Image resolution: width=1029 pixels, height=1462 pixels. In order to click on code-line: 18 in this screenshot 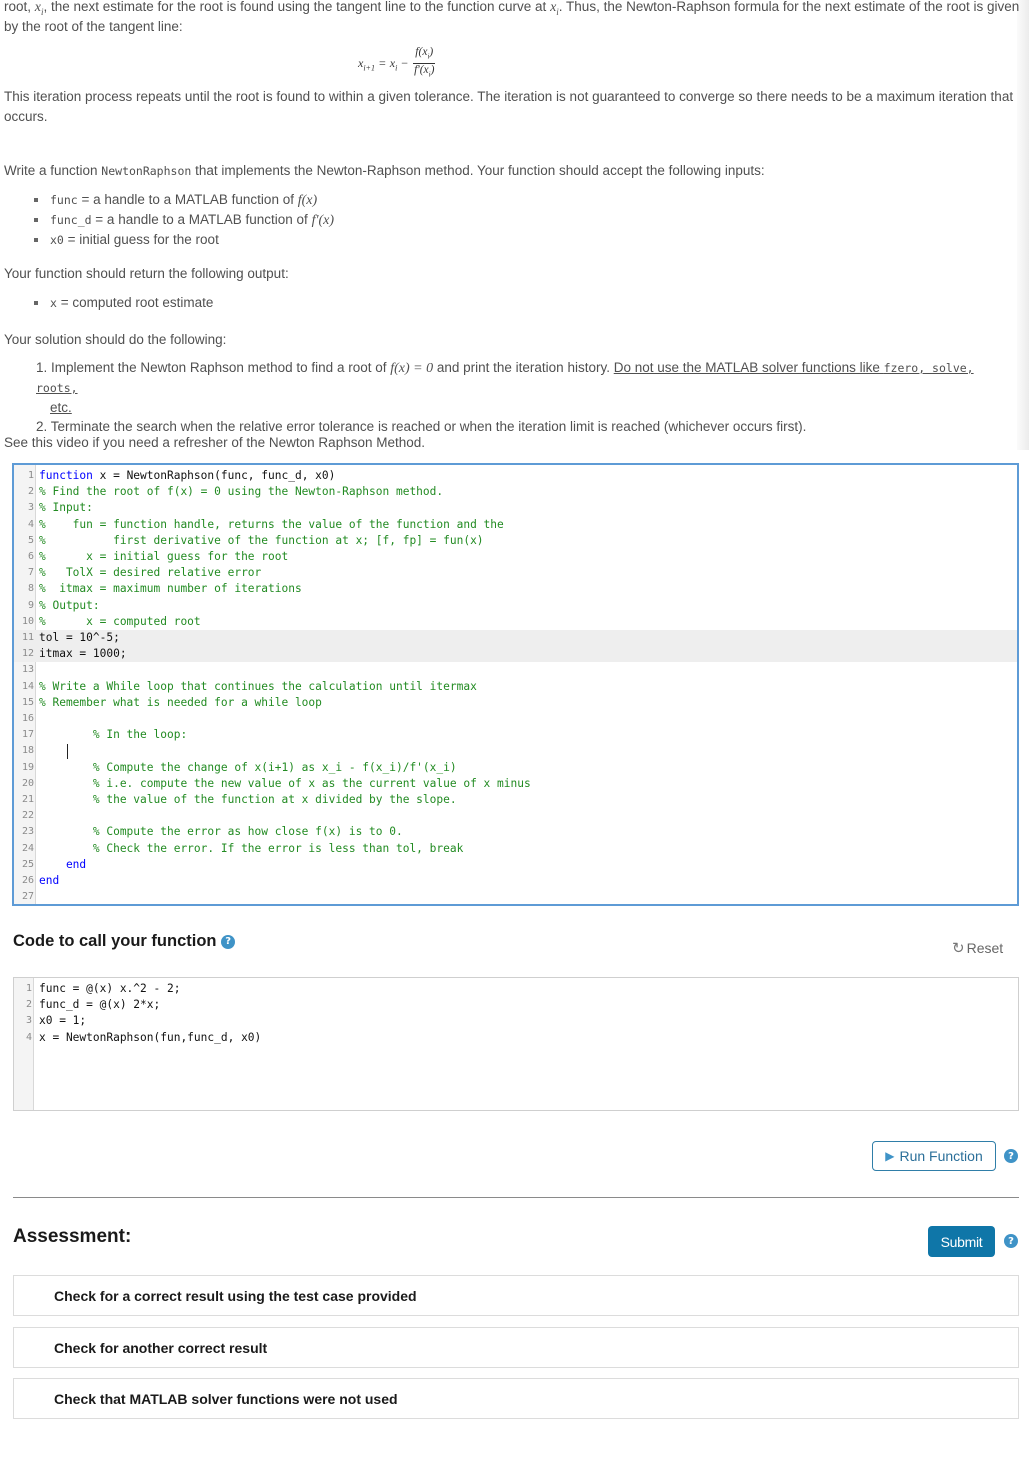, I will do `click(515, 751)`.